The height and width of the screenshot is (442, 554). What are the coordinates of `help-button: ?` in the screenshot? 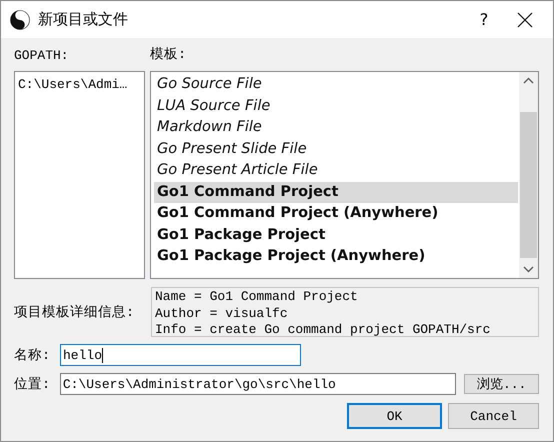 It's located at (484, 19).